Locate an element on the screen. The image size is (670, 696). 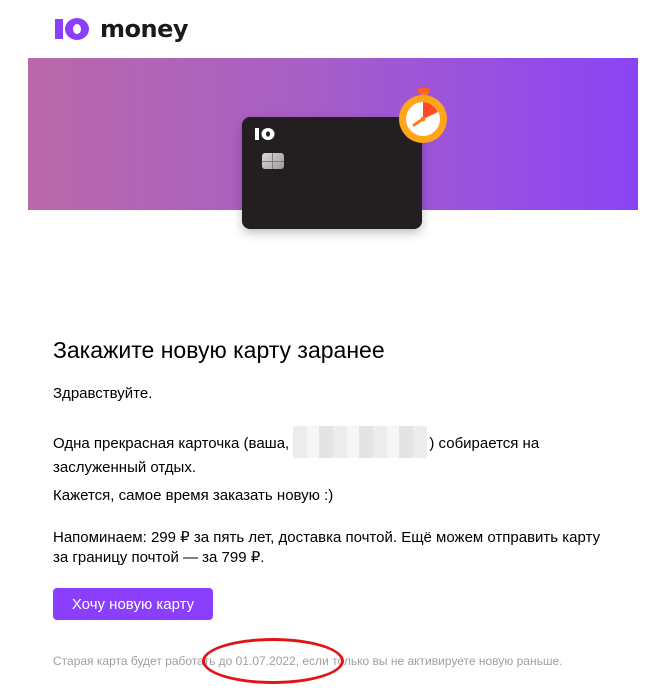
bank-card-image is located at coordinates (332, 173).